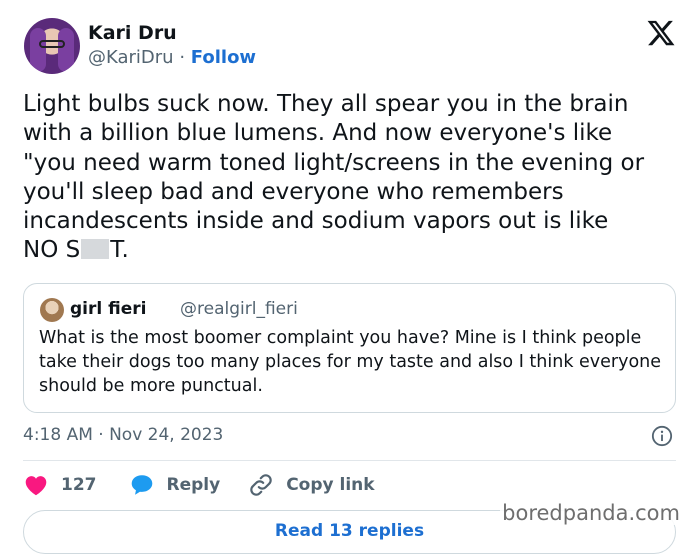 The width and height of the screenshot is (700, 554). I want to click on handle: @KariDru, so click(131, 57).